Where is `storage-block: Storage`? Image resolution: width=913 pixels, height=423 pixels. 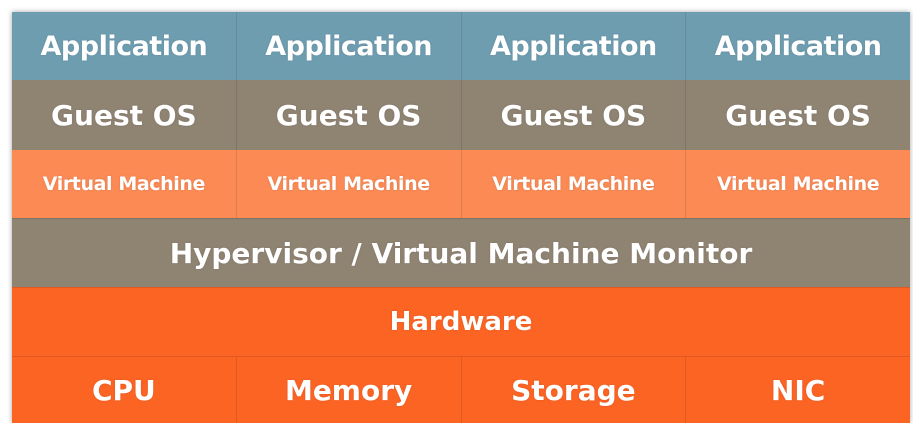 storage-block: Storage is located at coordinates (573, 390).